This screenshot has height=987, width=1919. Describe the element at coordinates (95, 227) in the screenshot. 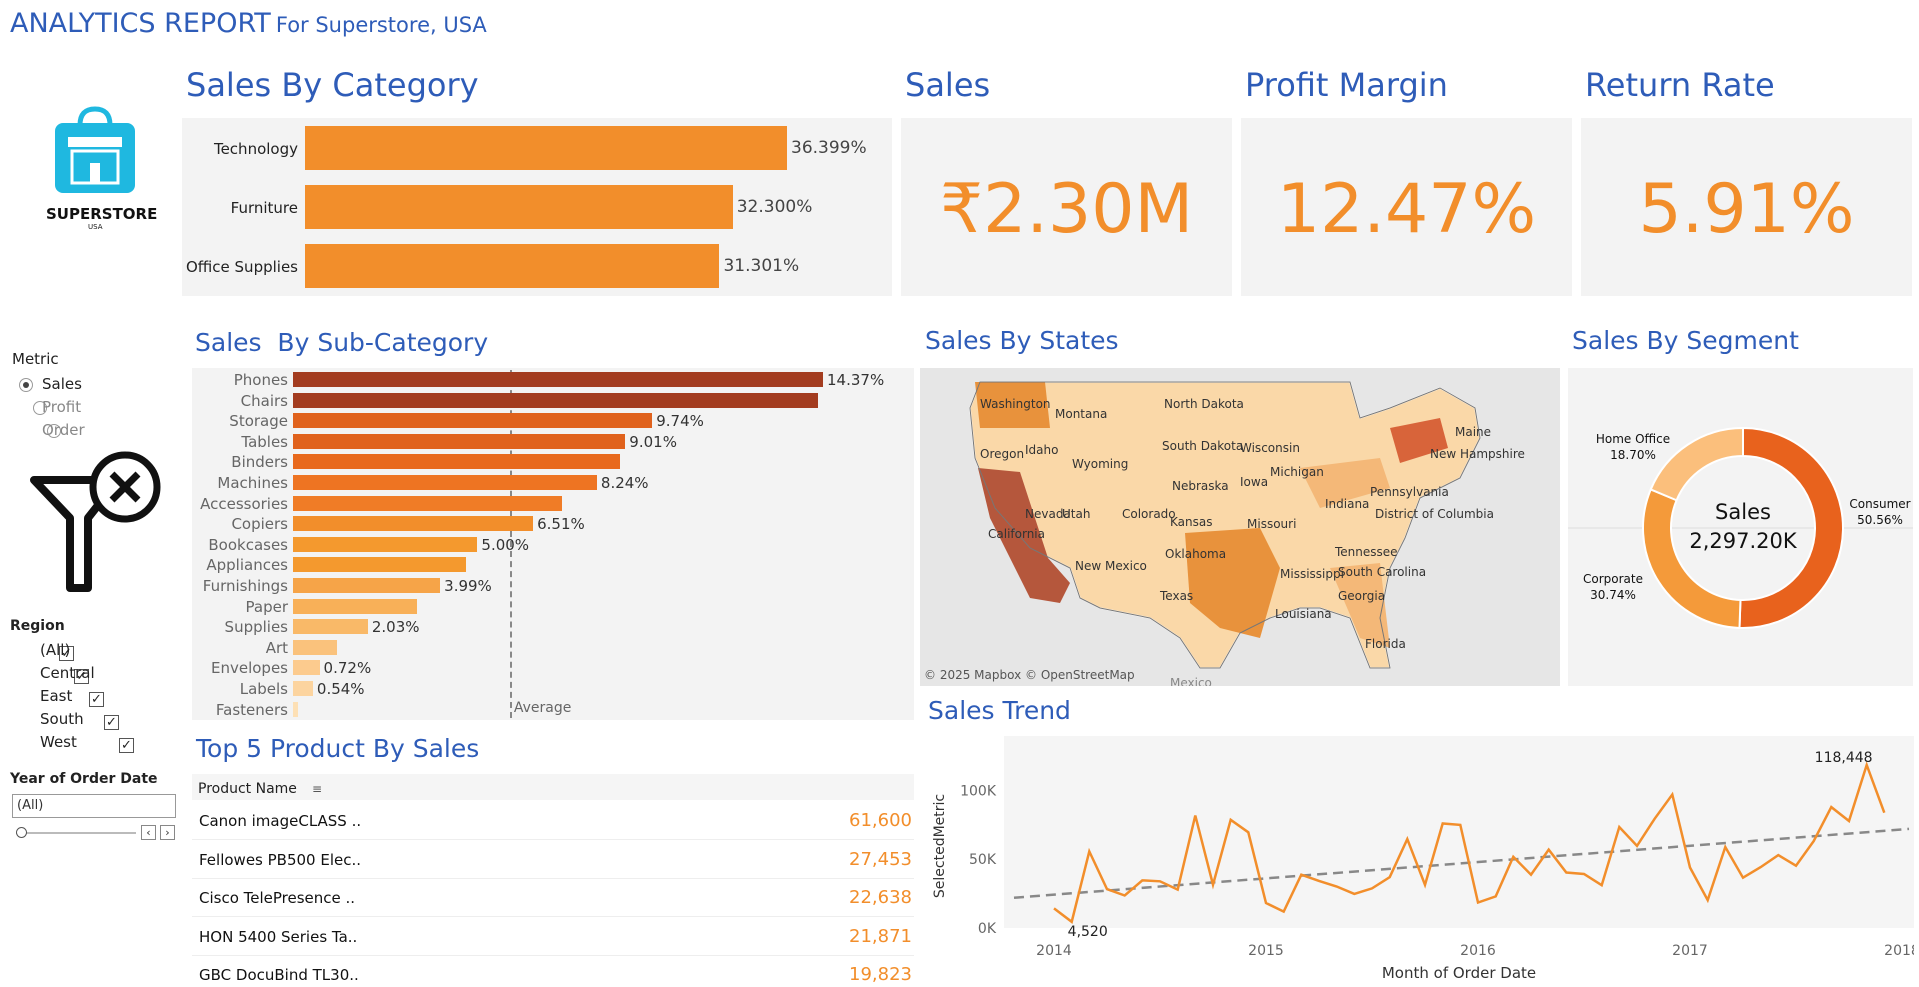

I see `logo-sub: USA` at that location.